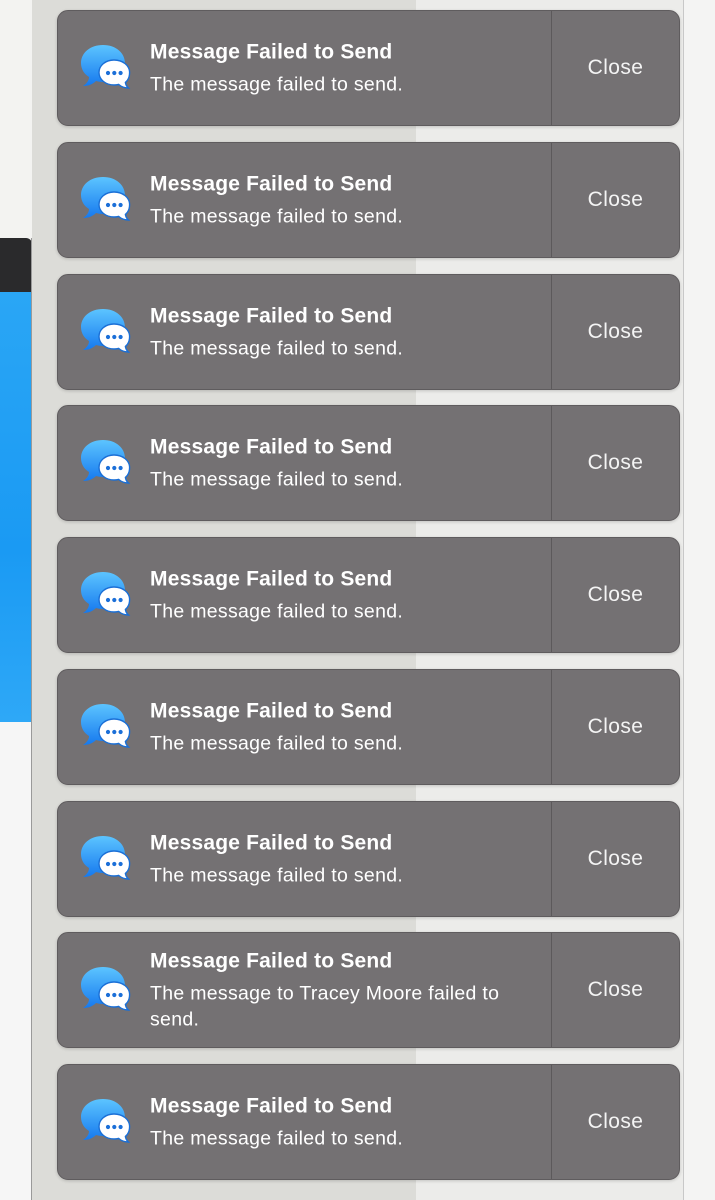  Describe the element at coordinates (16, 265) in the screenshot. I see `background-window-titlebar` at that location.